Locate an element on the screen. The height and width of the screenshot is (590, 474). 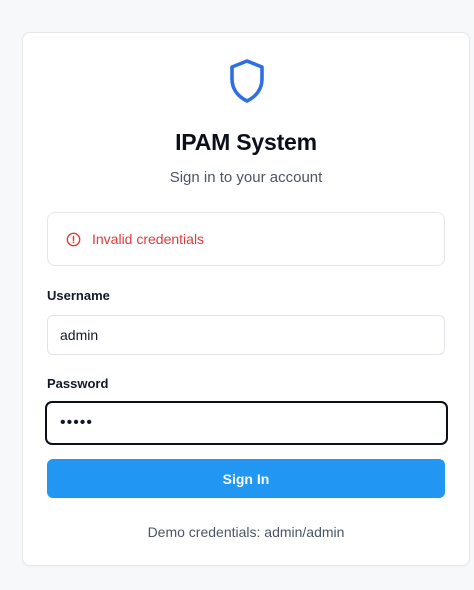
username-value: admin is located at coordinates (79, 335).